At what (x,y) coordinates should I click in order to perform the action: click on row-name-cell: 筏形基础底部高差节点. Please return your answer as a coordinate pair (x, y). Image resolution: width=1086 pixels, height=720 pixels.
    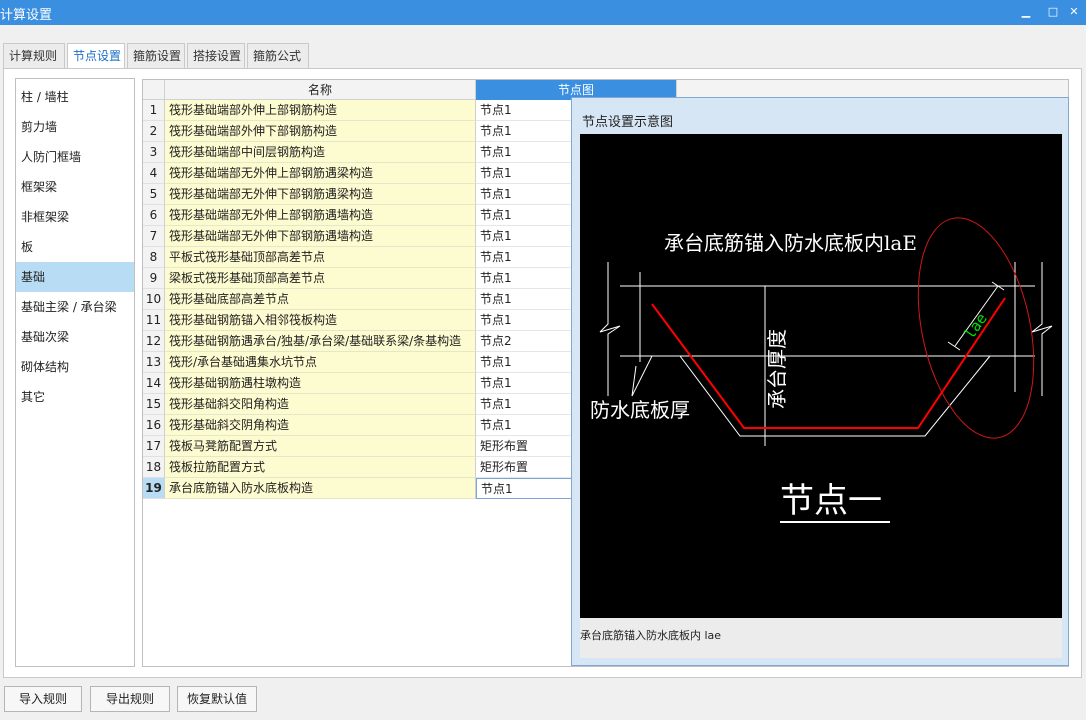
    Looking at the image, I should click on (320, 299).